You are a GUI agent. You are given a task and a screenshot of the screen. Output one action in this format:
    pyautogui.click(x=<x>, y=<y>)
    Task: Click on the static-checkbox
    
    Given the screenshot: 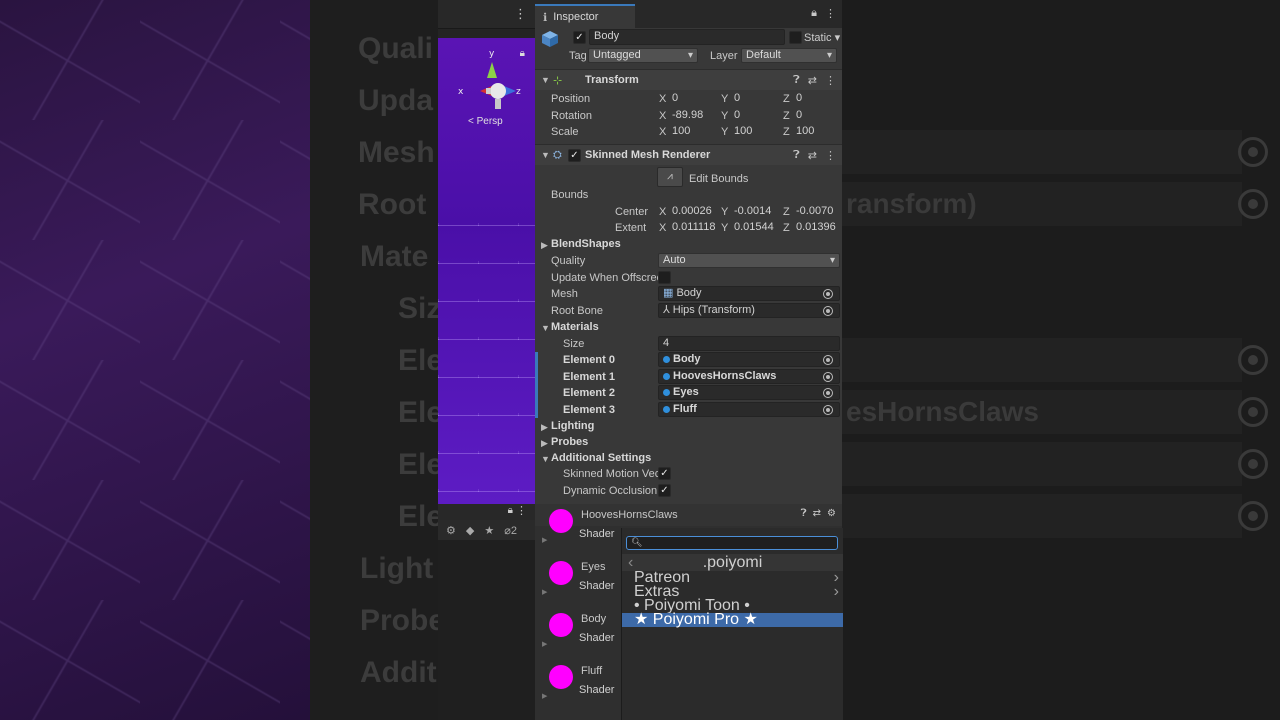 What is the action you would take?
    pyautogui.click(x=795, y=37)
    